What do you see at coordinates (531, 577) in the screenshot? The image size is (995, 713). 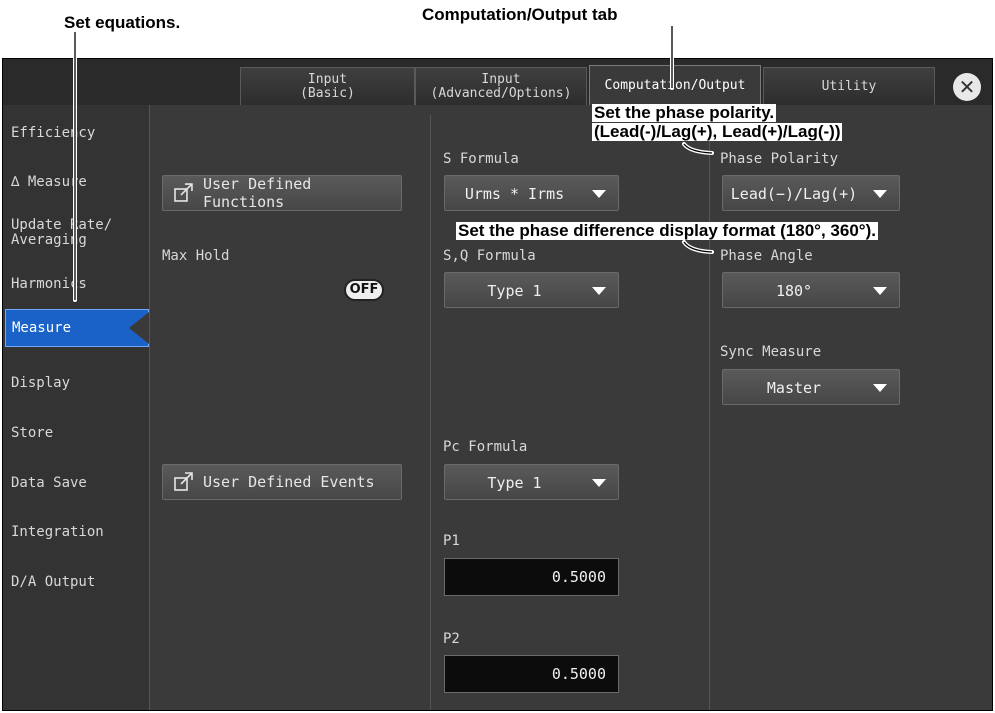 I see `p1-input: 0.5000` at bounding box center [531, 577].